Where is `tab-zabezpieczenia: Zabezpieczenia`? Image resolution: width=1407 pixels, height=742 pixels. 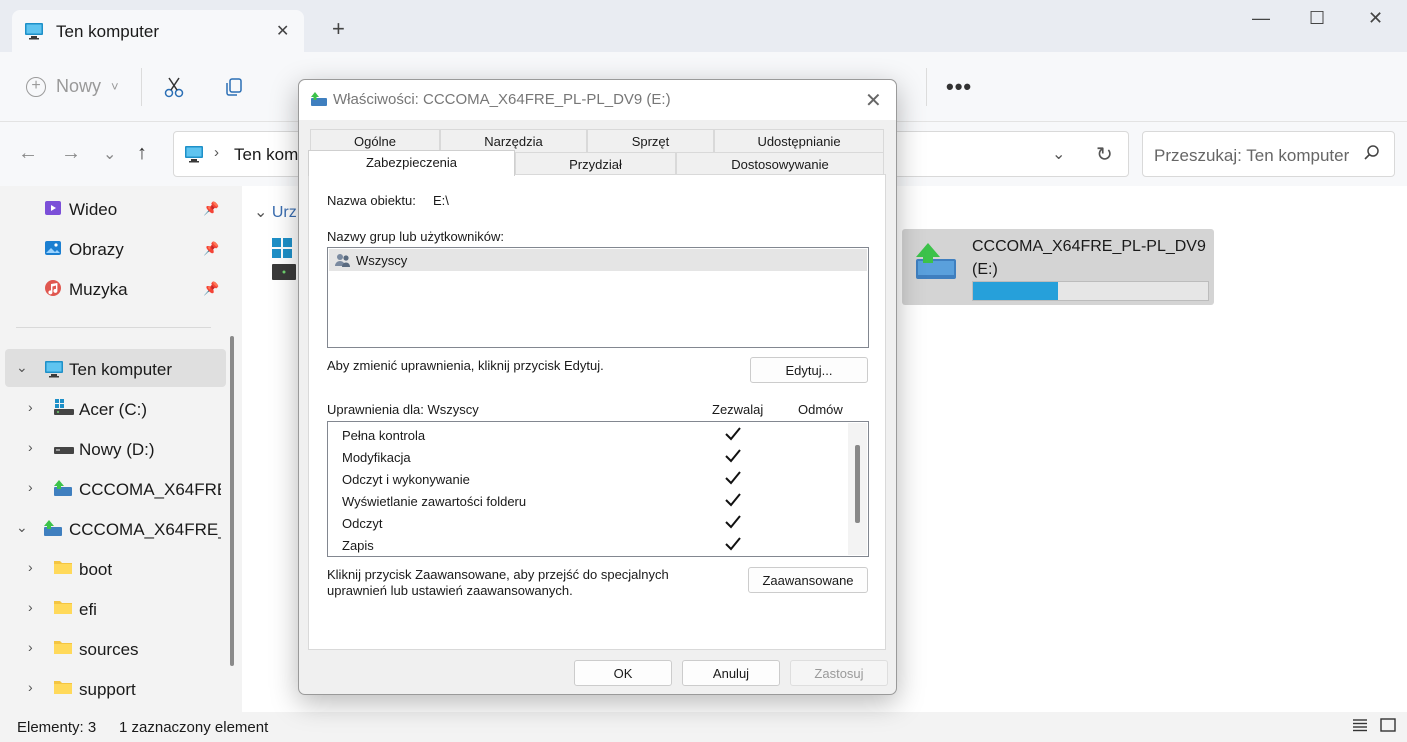
tab-zabezpieczenia: Zabezpieczenia is located at coordinates (411, 163).